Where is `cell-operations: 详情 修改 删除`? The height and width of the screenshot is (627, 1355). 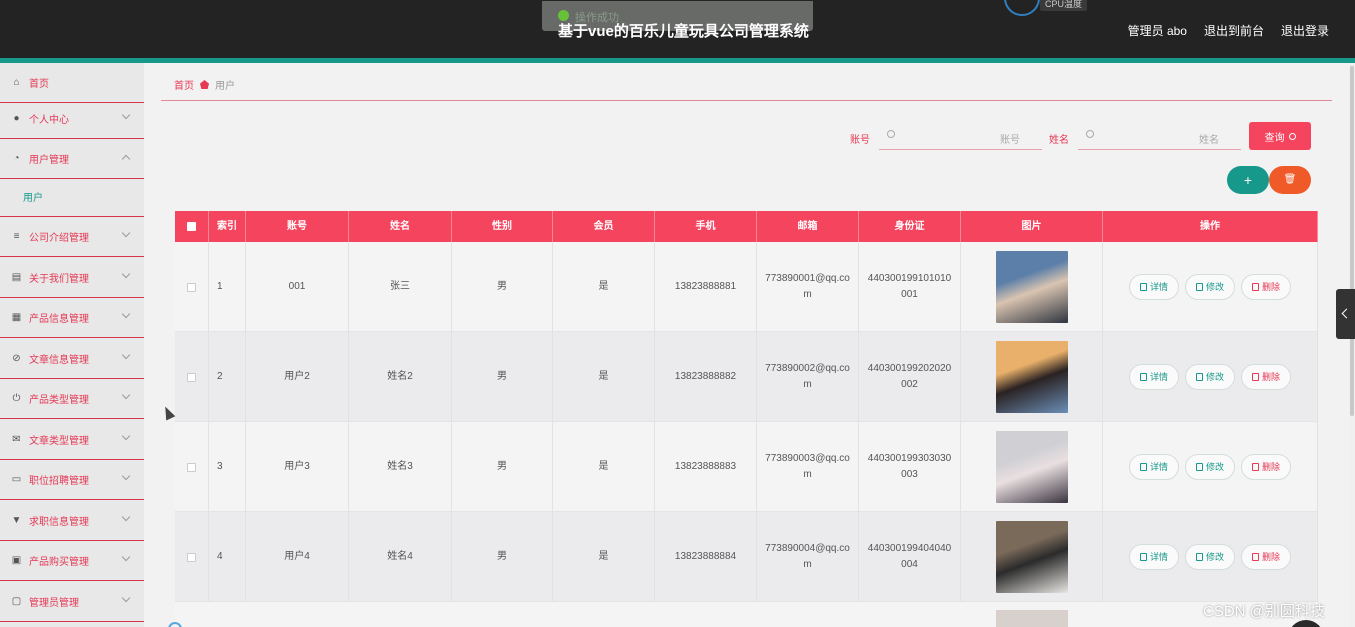
cell-operations: 详情 修改 删除 is located at coordinates (1210, 377).